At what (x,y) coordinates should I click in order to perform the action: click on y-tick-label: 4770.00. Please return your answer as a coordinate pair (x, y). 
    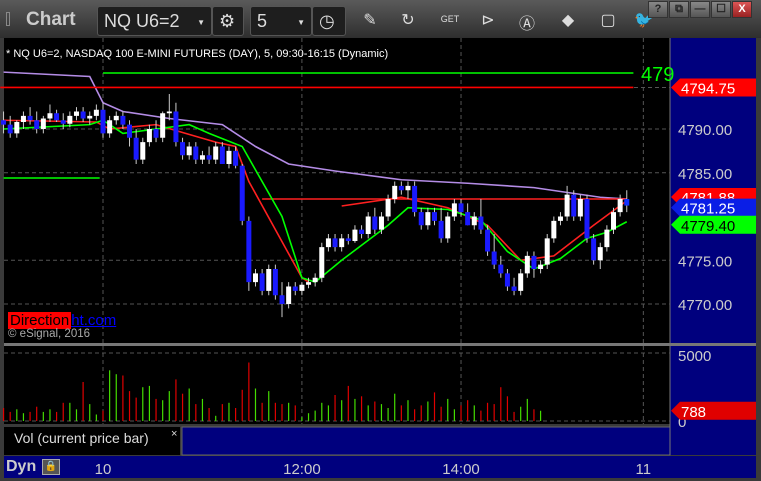
    Looking at the image, I should click on (705, 305).